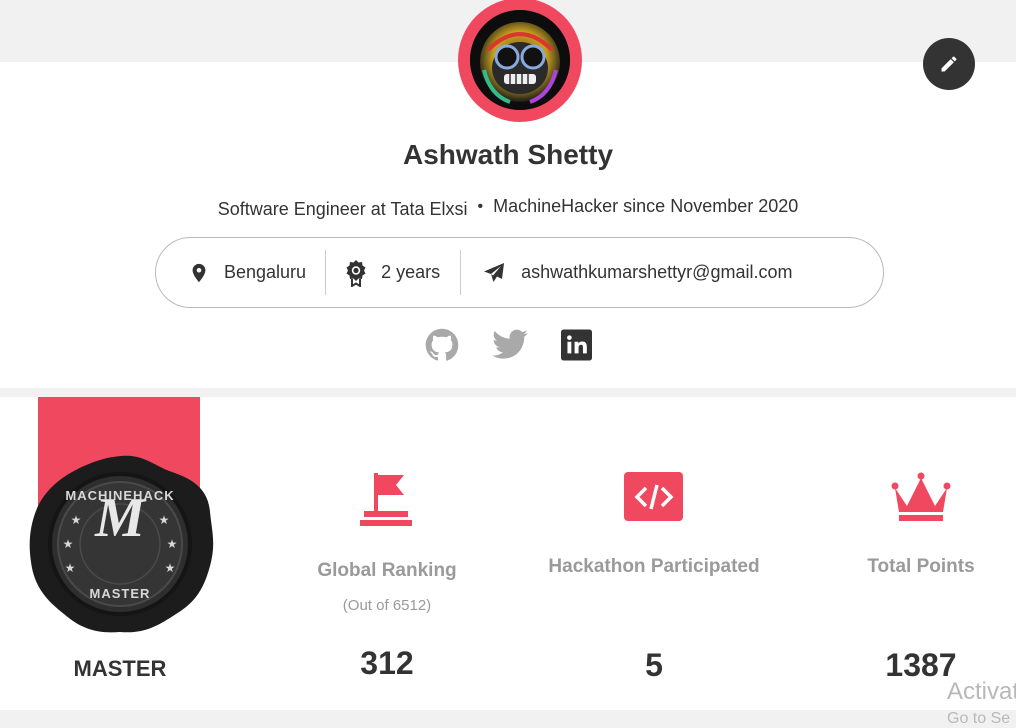 This screenshot has height=728, width=1016. What do you see at coordinates (387, 605) in the screenshot?
I see `stat-sublabel: (Out of 6512)` at bounding box center [387, 605].